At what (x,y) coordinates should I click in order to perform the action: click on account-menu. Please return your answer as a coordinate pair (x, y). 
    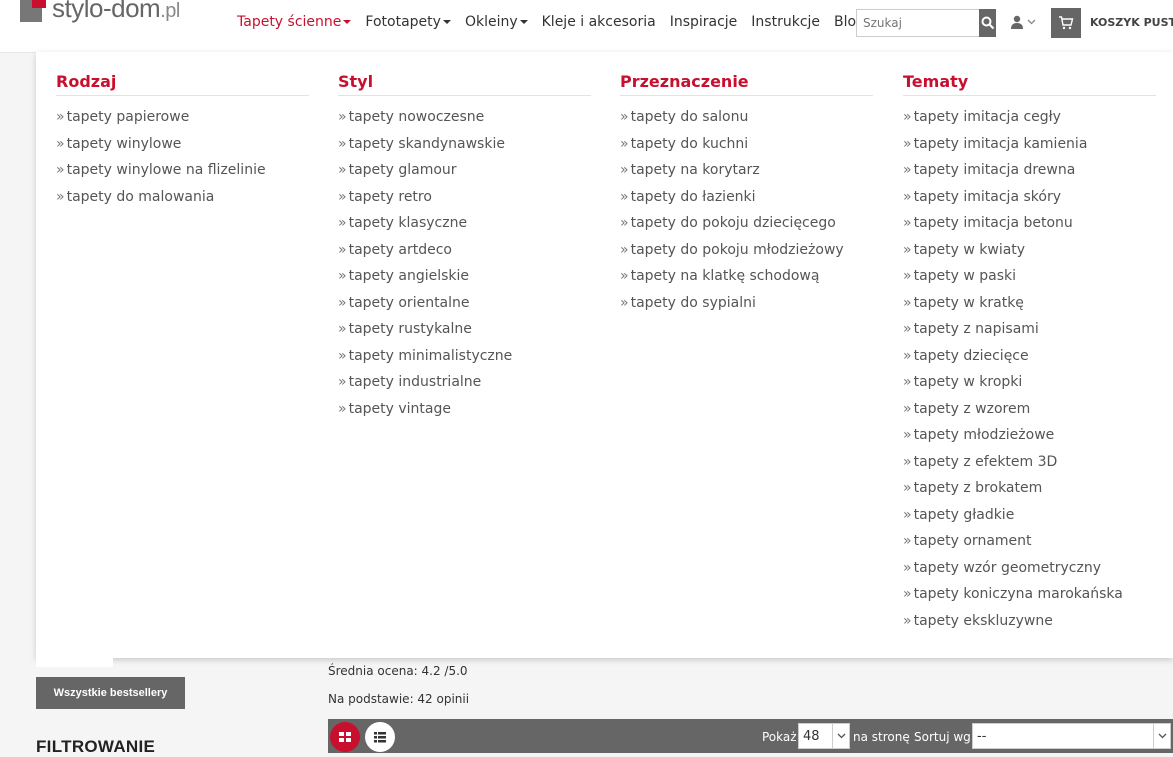
    Looking at the image, I should click on (1023, 22).